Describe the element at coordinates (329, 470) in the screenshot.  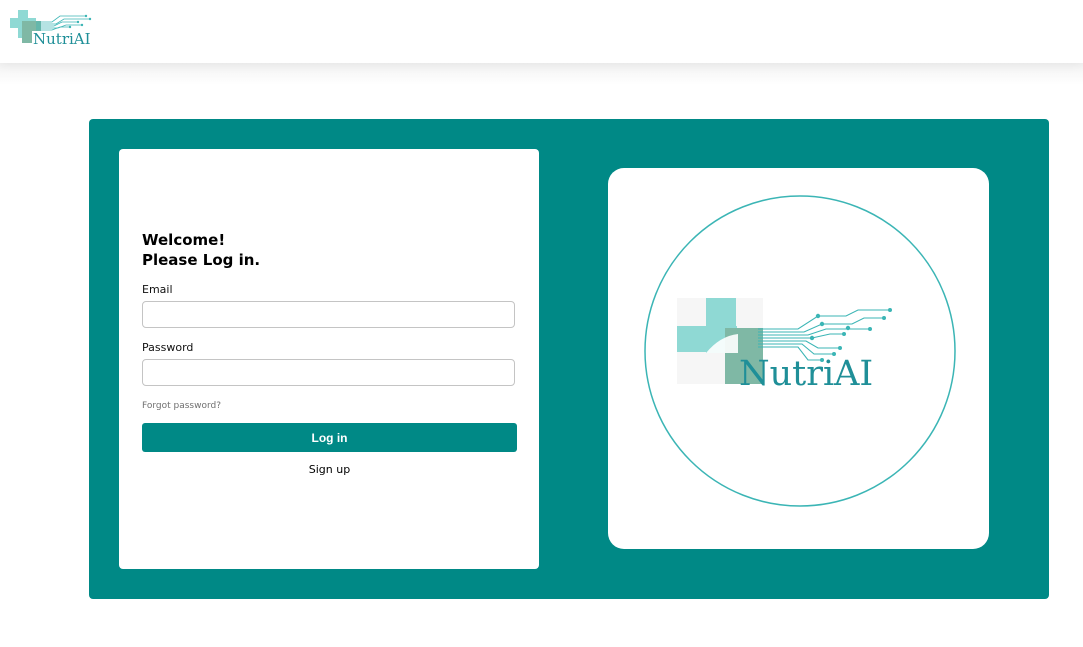
I see `signup-link: Sign up` at that location.